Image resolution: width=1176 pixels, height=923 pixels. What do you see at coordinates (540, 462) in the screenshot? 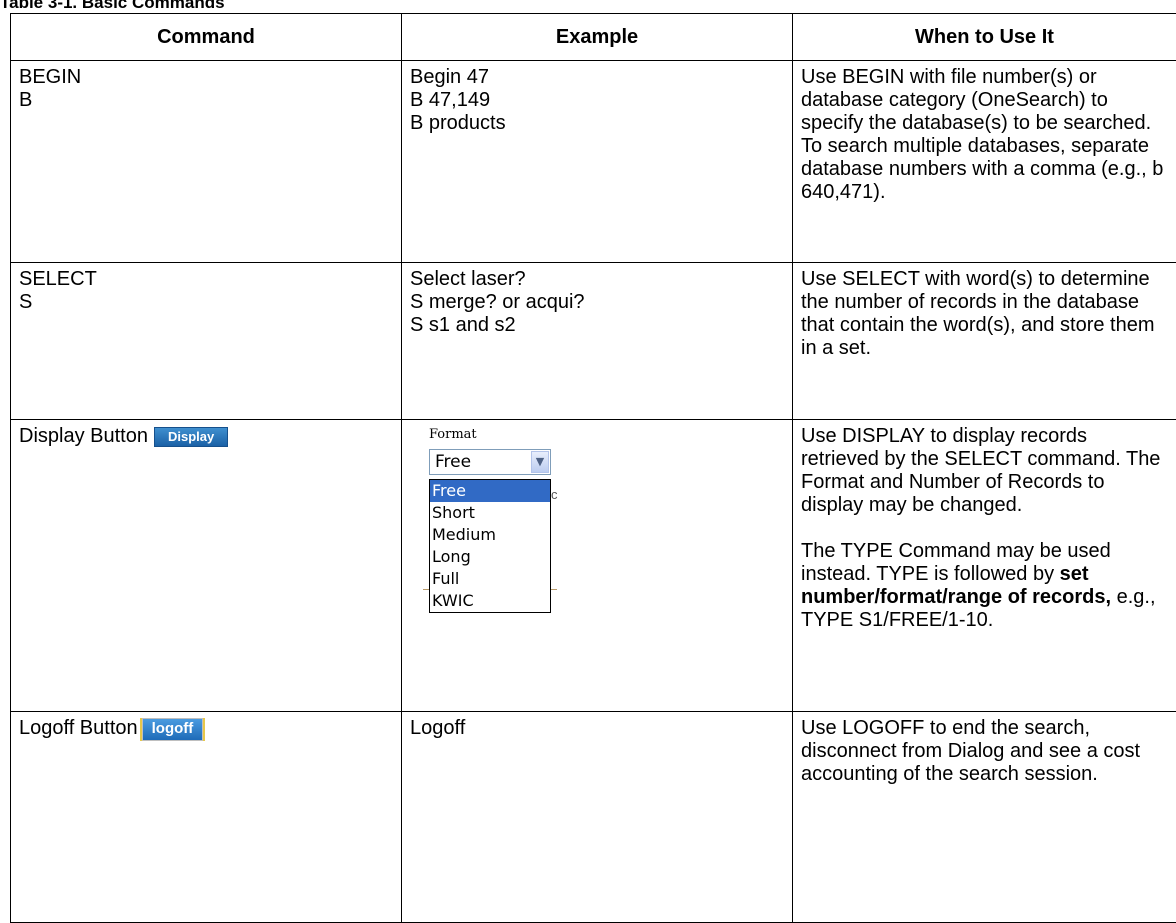
I see `chevron-down-icon: ▼` at bounding box center [540, 462].